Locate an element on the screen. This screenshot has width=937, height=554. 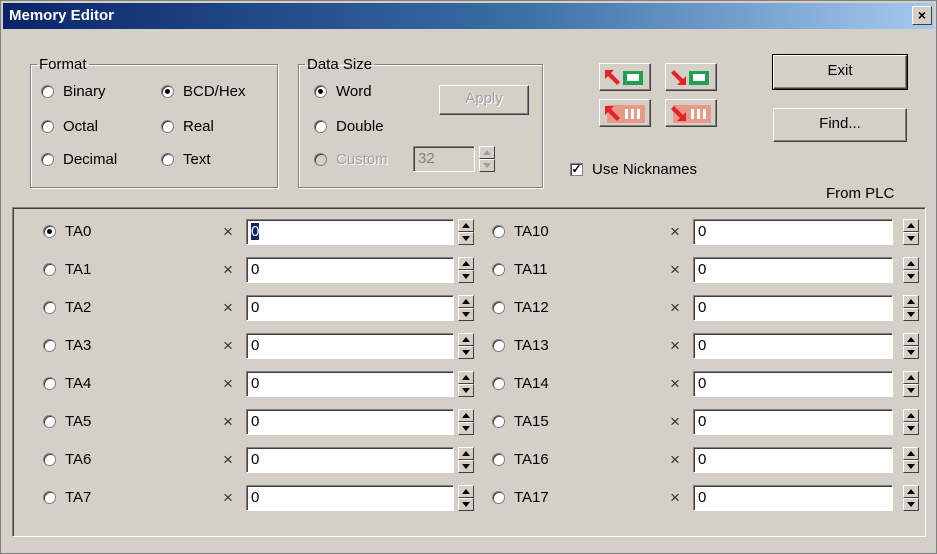
custom-size-spinner is located at coordinates (487, 159).